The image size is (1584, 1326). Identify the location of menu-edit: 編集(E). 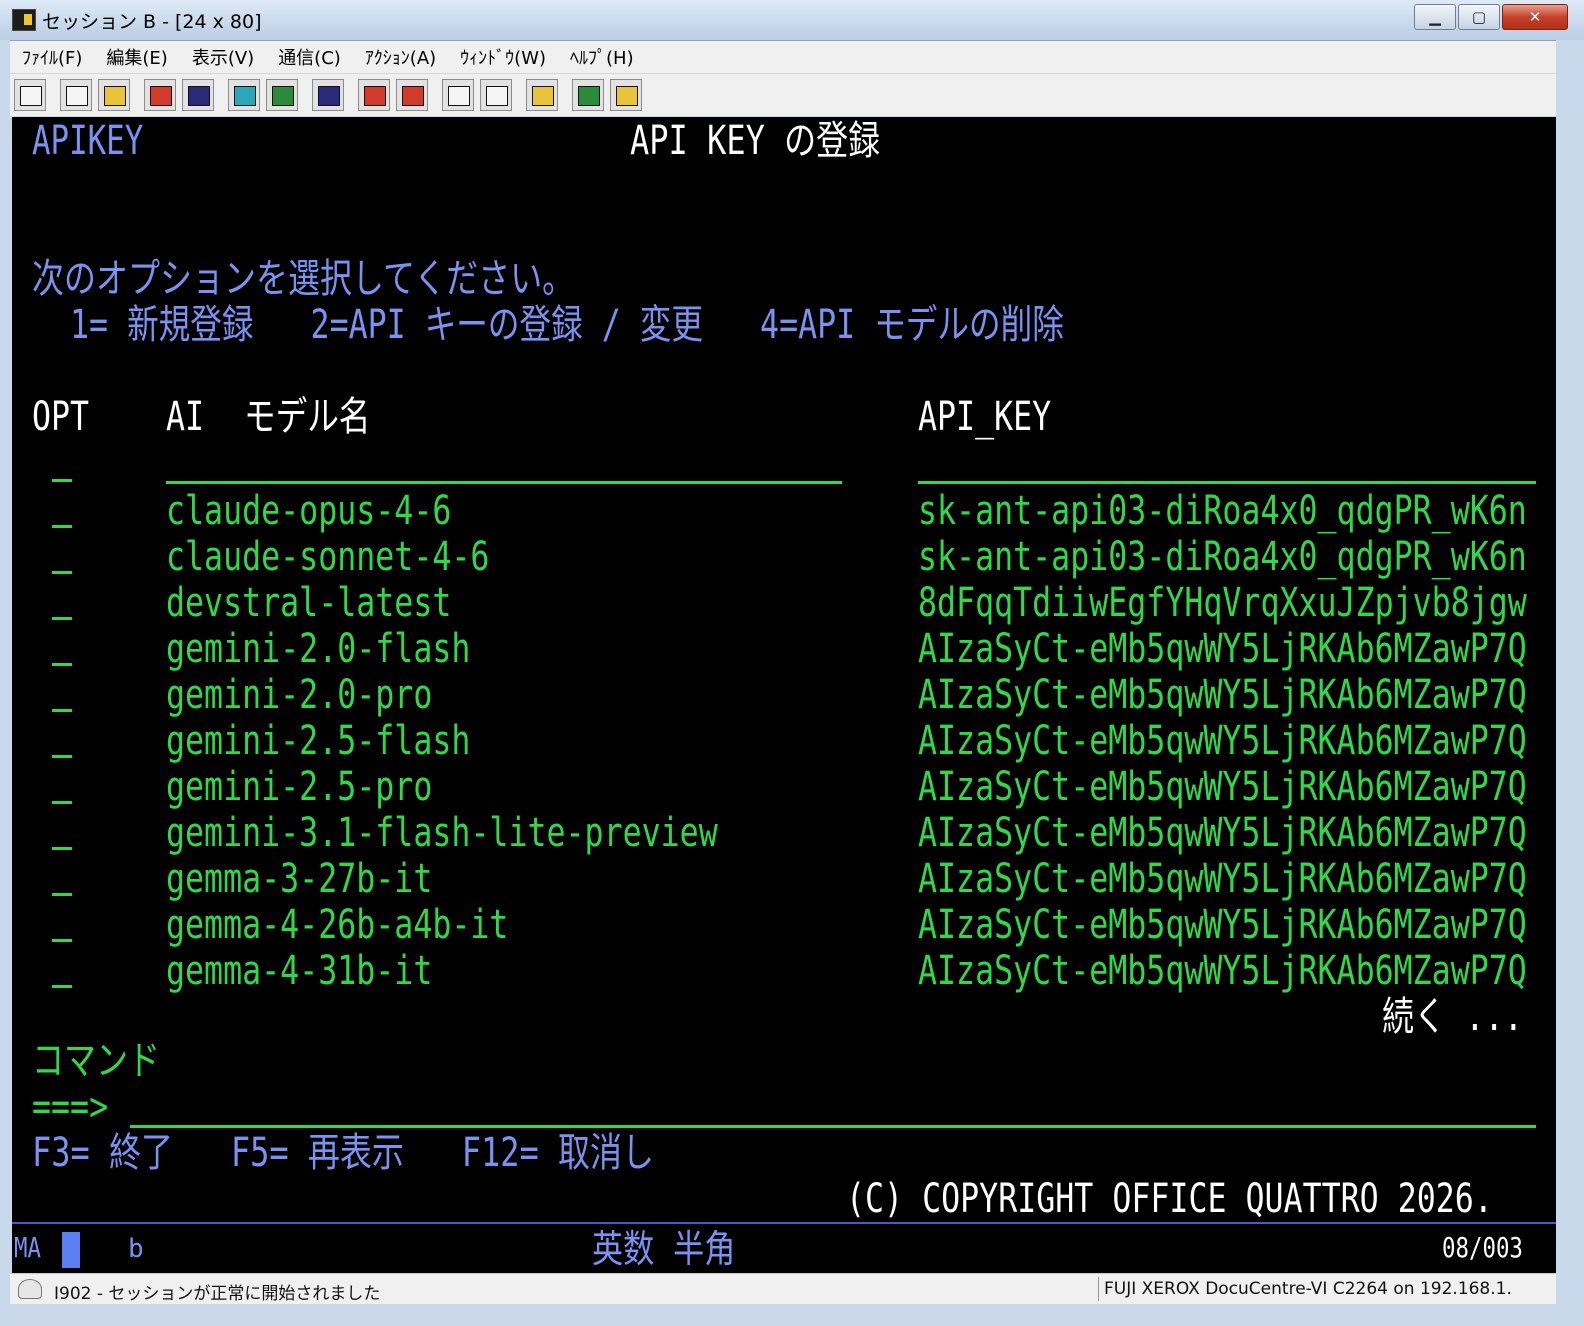
(136, 57).